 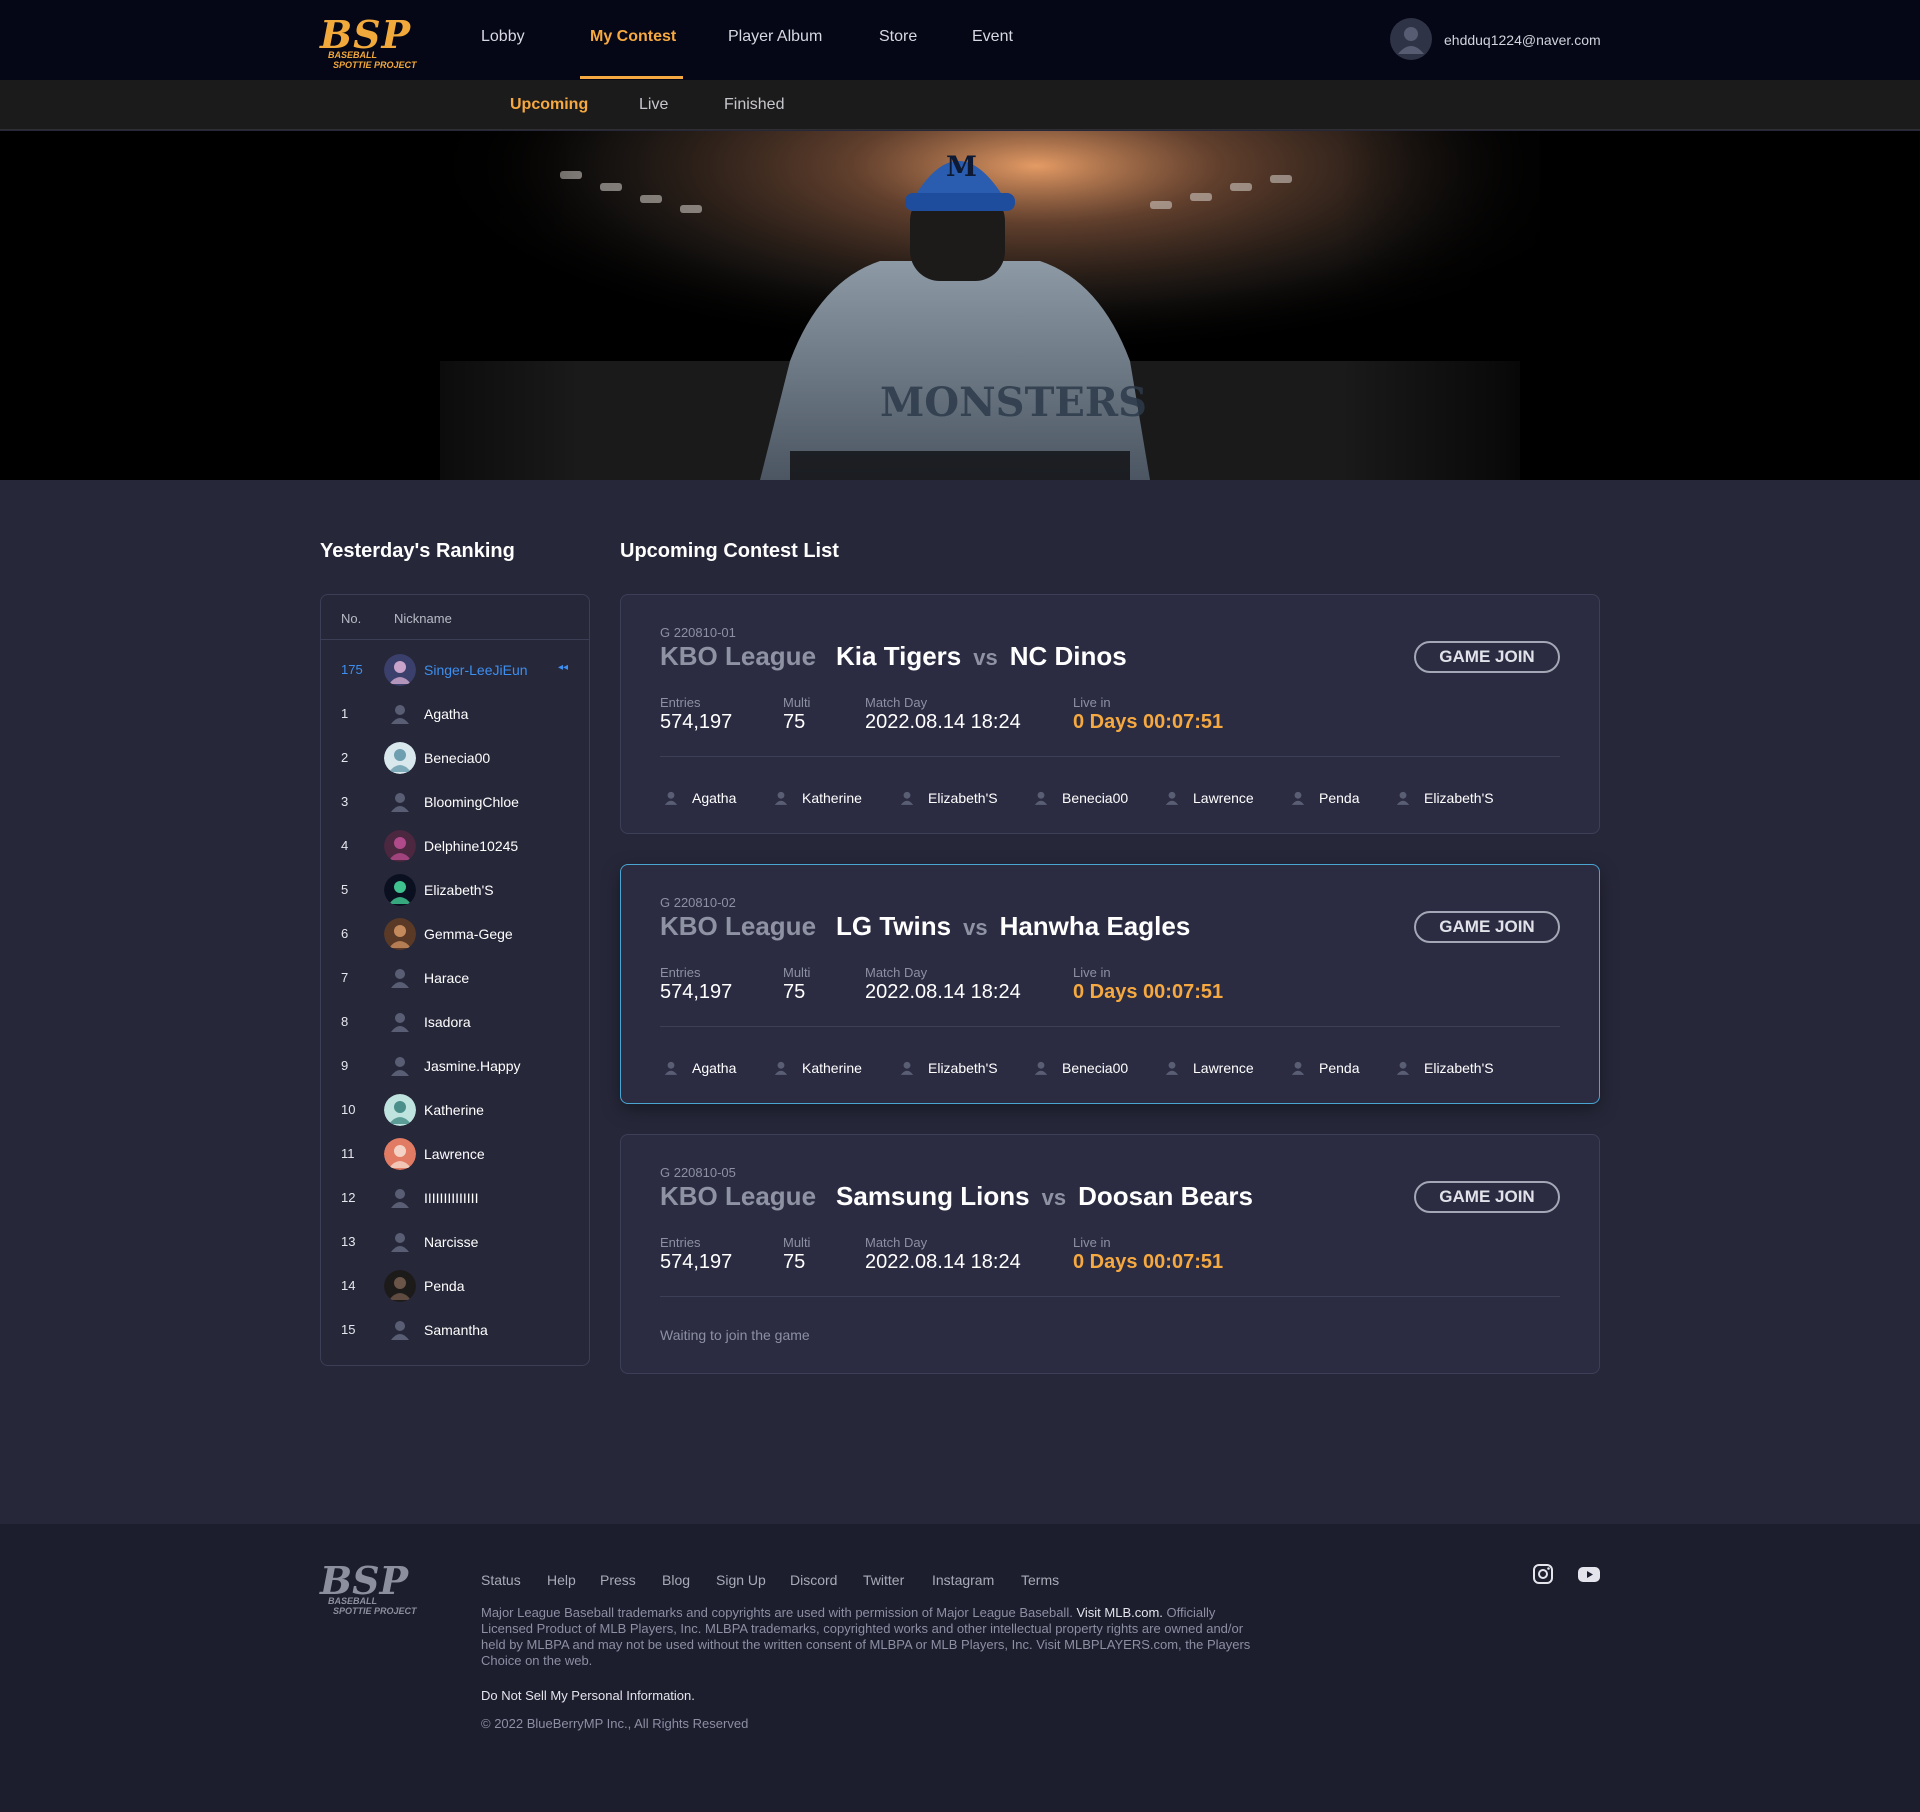 I want to click on rank-nickname: Katherine, so click(x=454, y=1110).